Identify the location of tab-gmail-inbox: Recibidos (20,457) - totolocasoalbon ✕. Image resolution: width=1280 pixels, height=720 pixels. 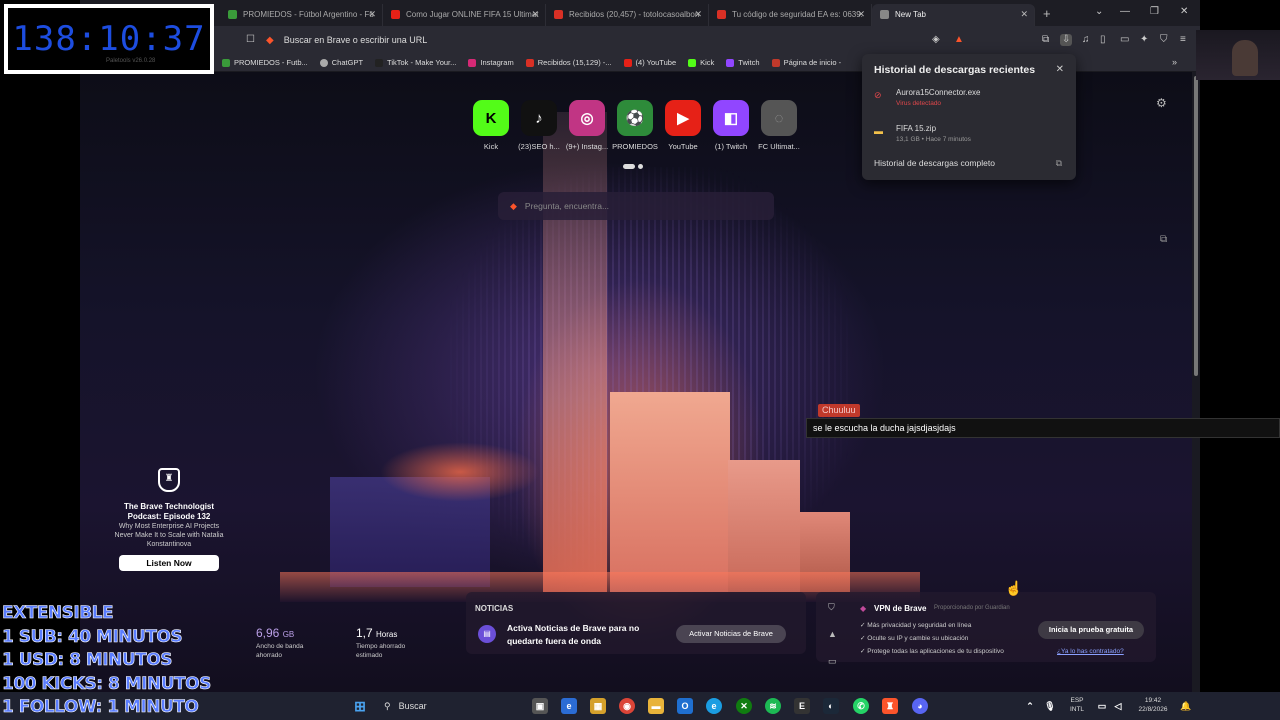
(627, 14).